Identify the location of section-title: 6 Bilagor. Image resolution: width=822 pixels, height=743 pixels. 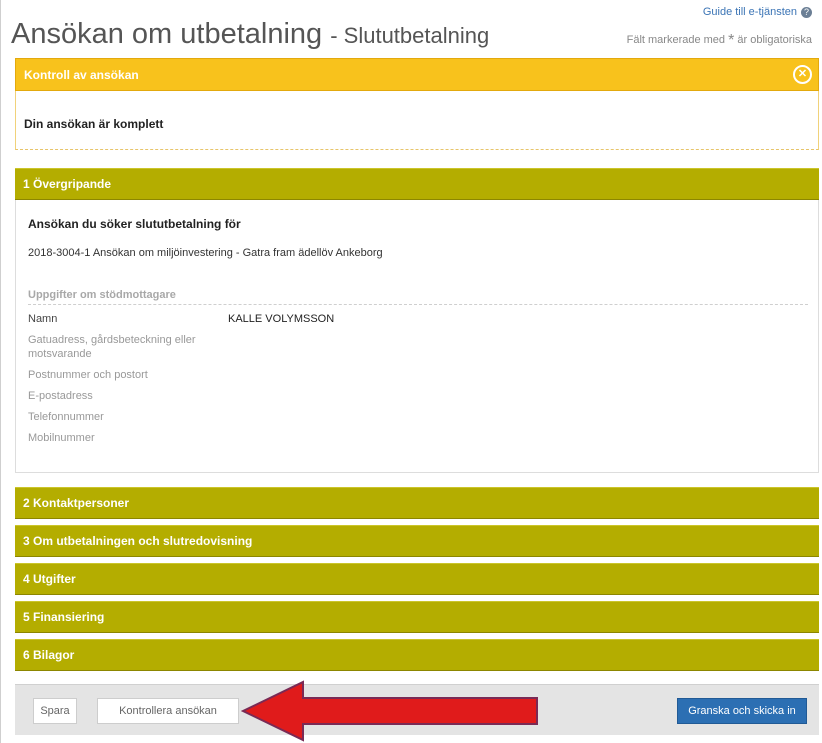
(49, 655).